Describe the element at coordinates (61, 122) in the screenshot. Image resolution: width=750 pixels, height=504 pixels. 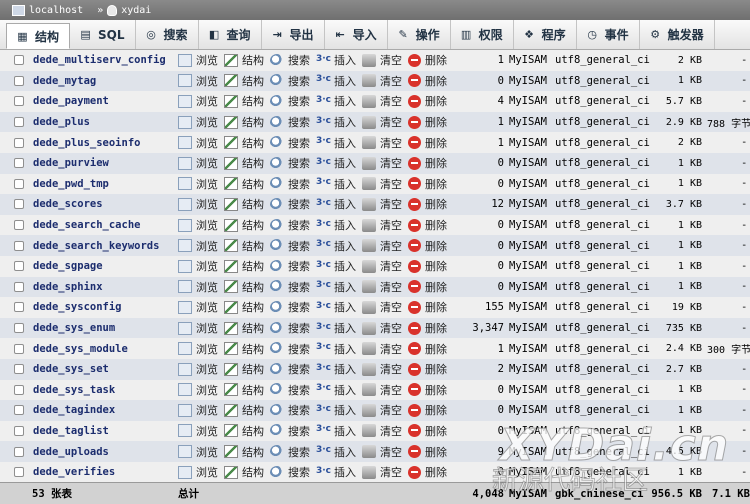
I see `table-name-link: dede_plus` at that location.